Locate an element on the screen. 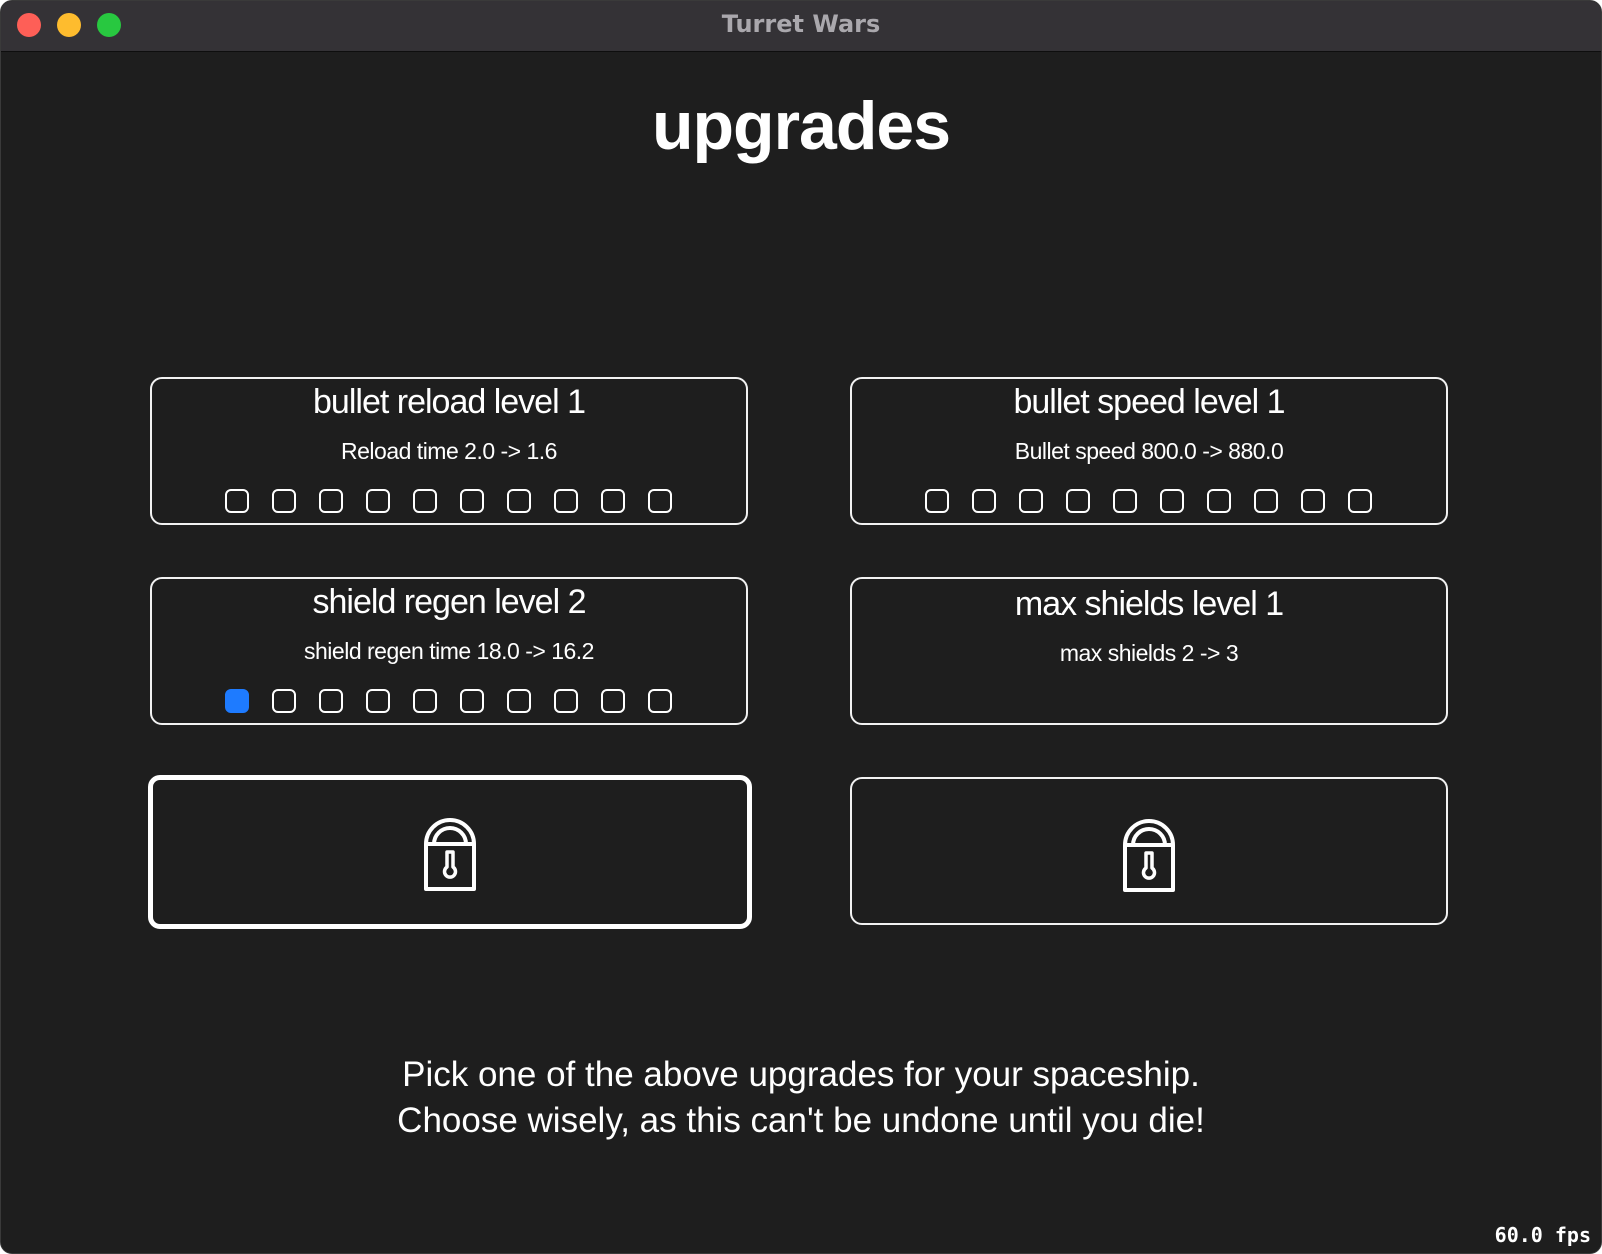 The width and height of the screenshot is (1602, 1254). upgrade-title: bullet speed level 1 is located at coordinates (1149, 402).